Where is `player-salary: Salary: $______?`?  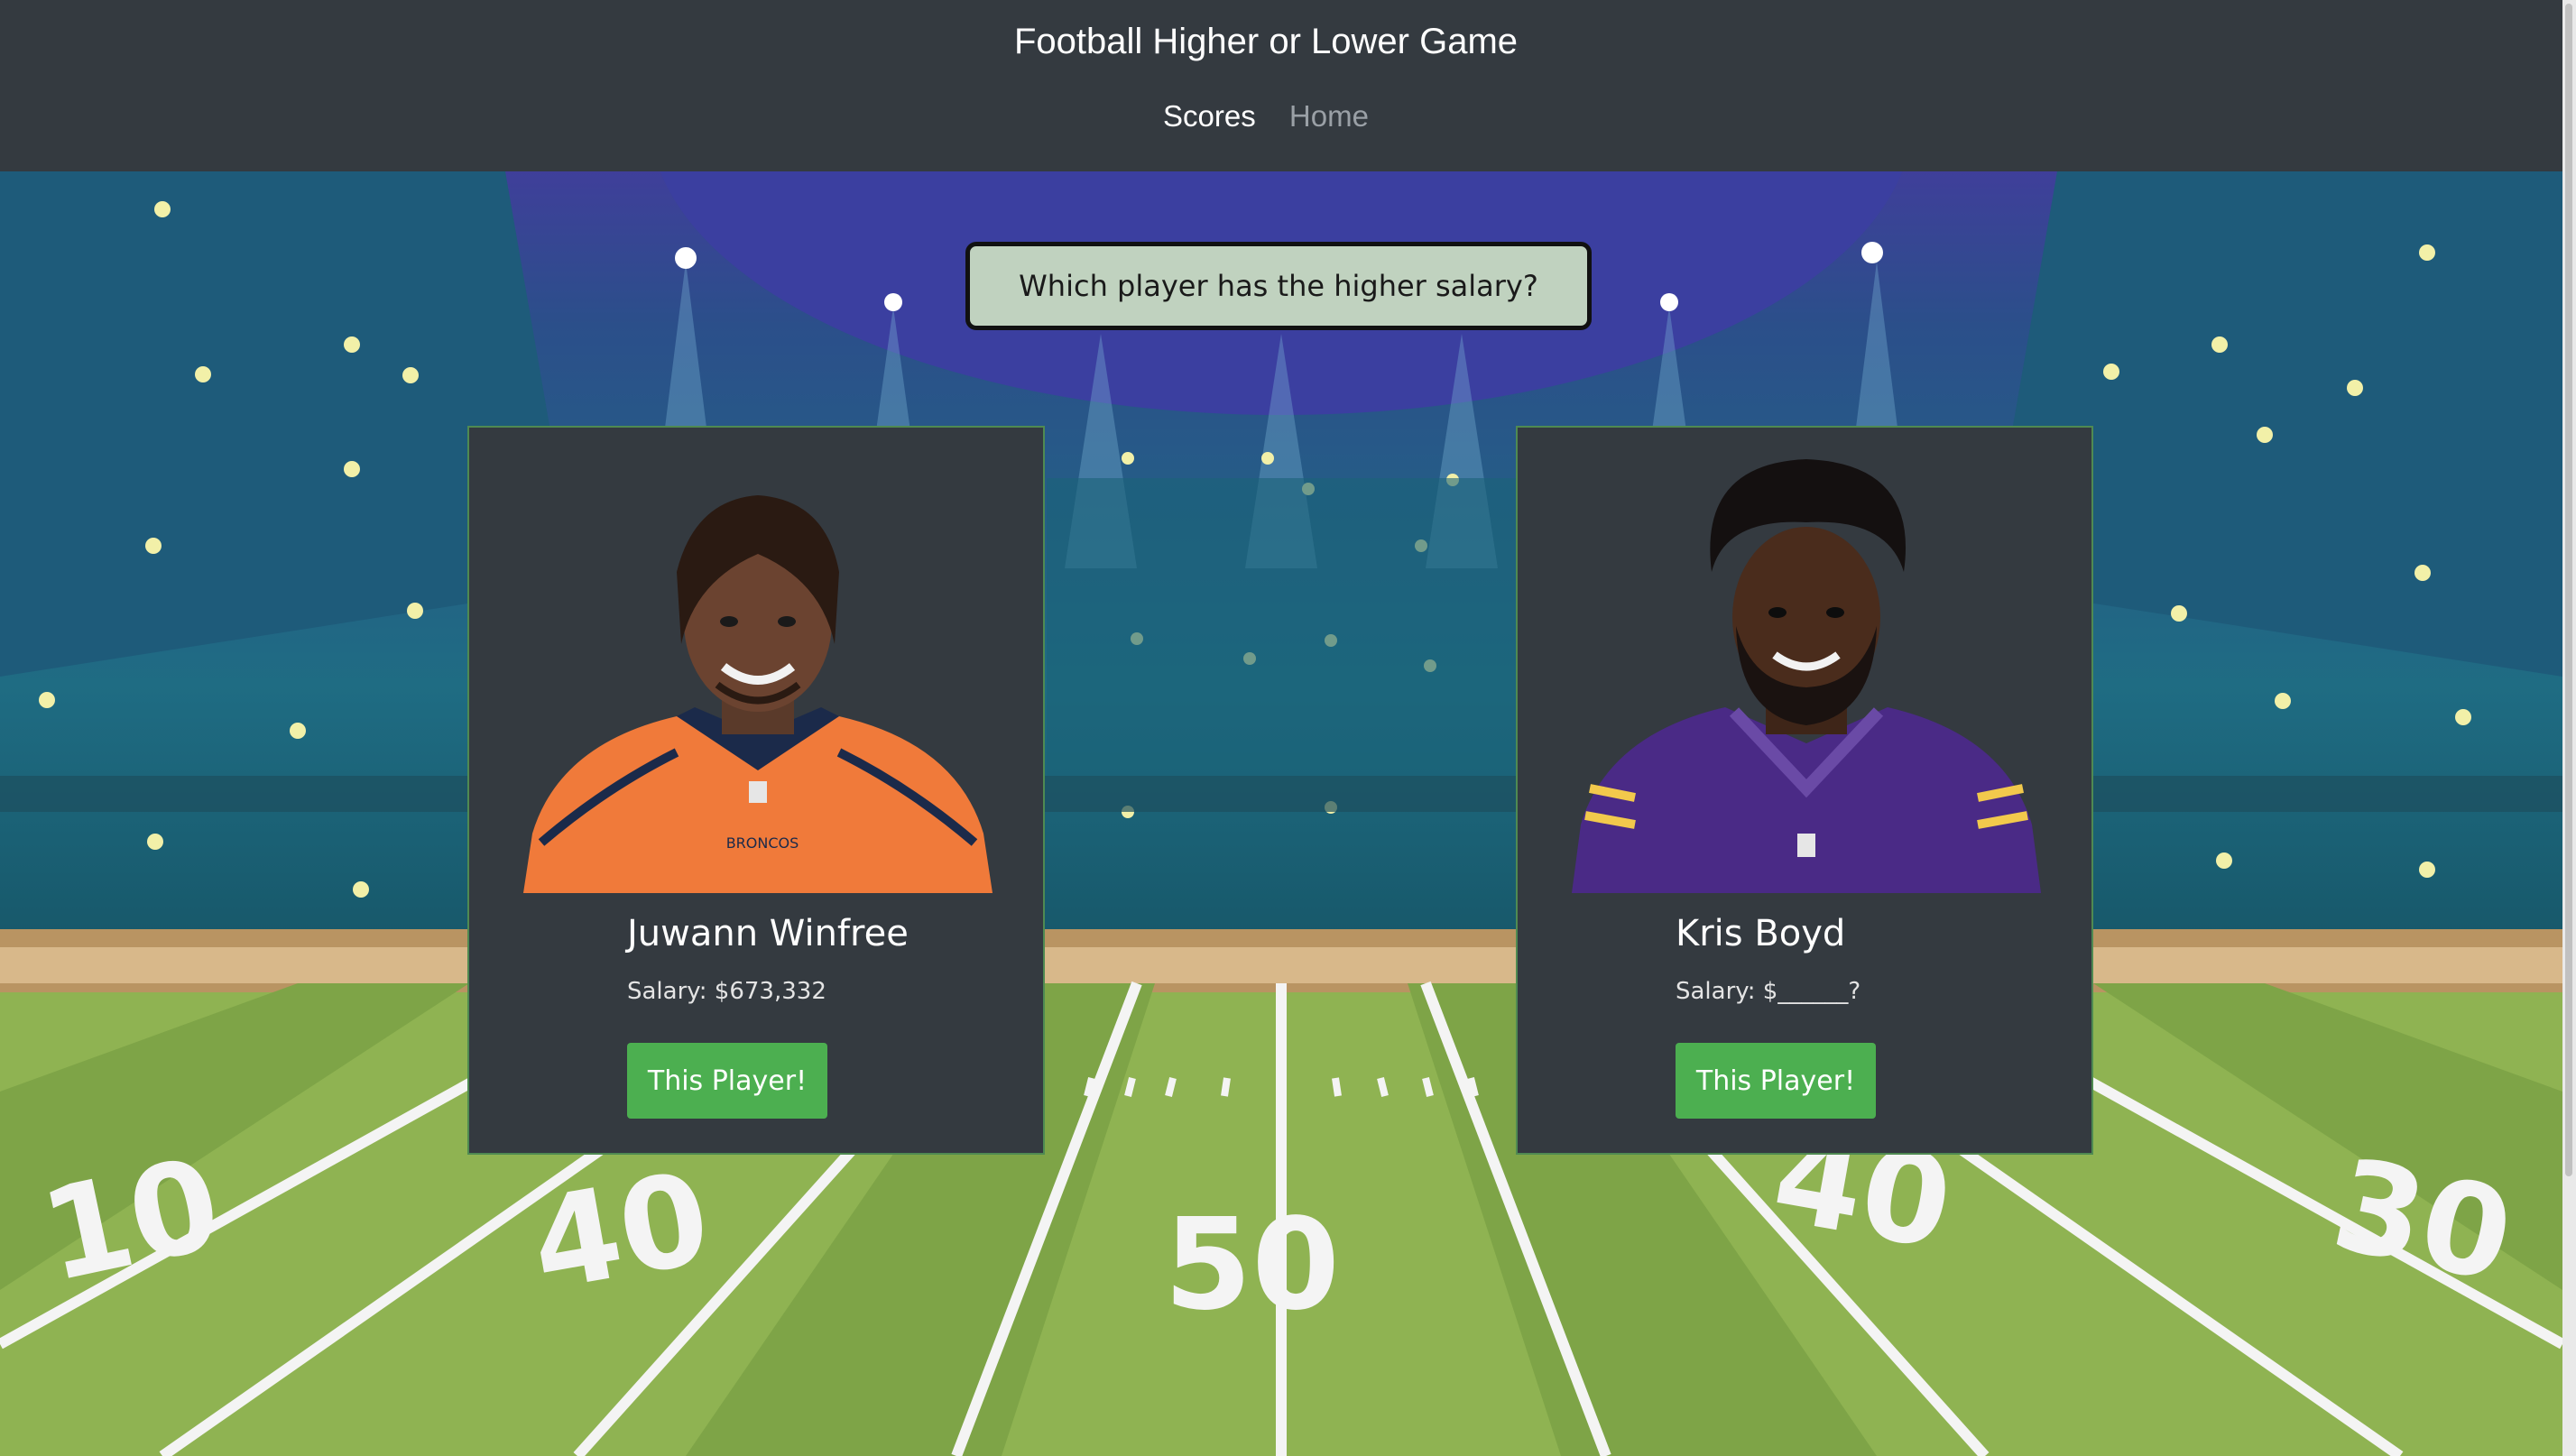
player-salary: Salary: $______? is located at coordinates (1768, 991).